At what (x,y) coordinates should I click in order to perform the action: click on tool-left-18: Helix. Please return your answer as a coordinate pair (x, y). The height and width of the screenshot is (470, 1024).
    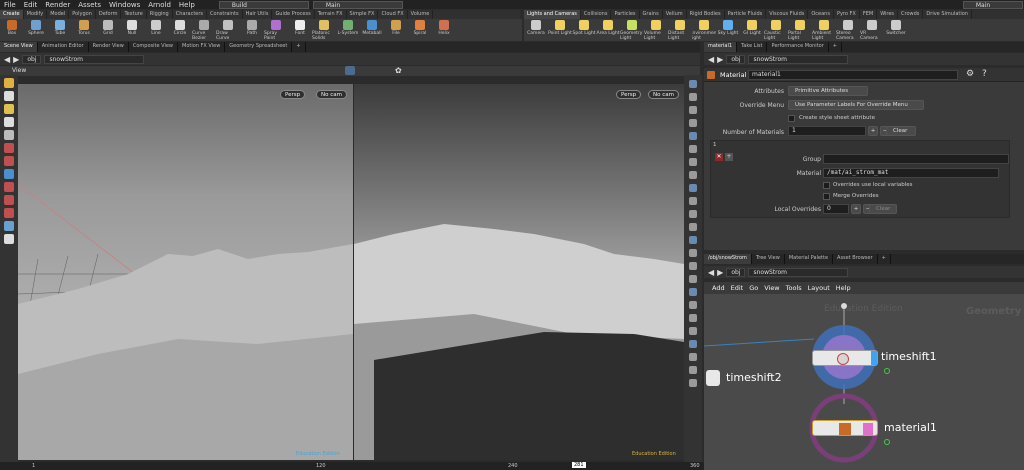
    Looking at the image, I should click on (444, 30).